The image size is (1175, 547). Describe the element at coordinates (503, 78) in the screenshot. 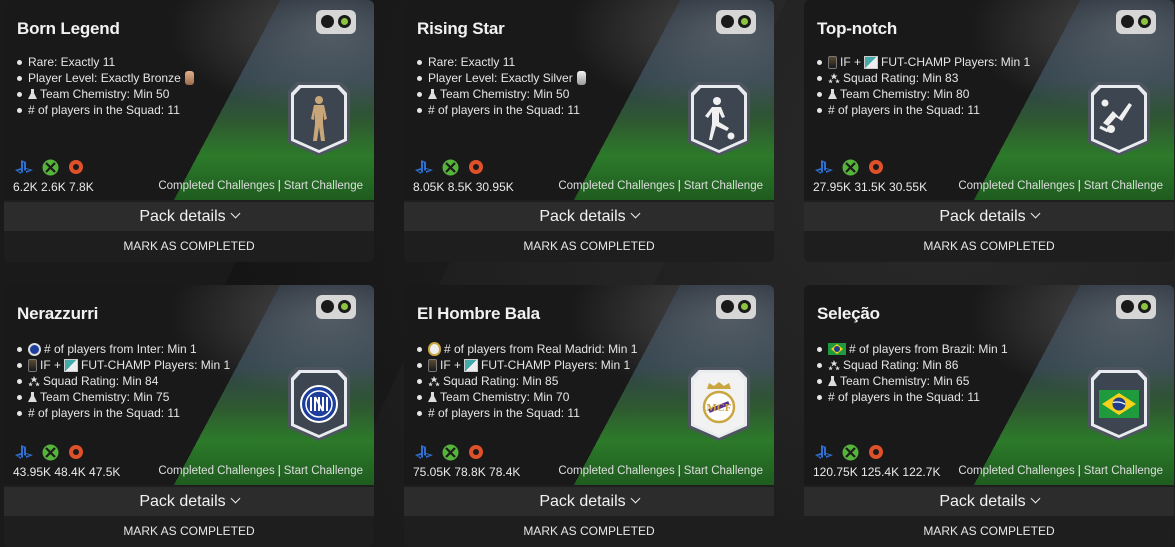

I see `requirement-item: Player Level: Exactly Silver` at that location.